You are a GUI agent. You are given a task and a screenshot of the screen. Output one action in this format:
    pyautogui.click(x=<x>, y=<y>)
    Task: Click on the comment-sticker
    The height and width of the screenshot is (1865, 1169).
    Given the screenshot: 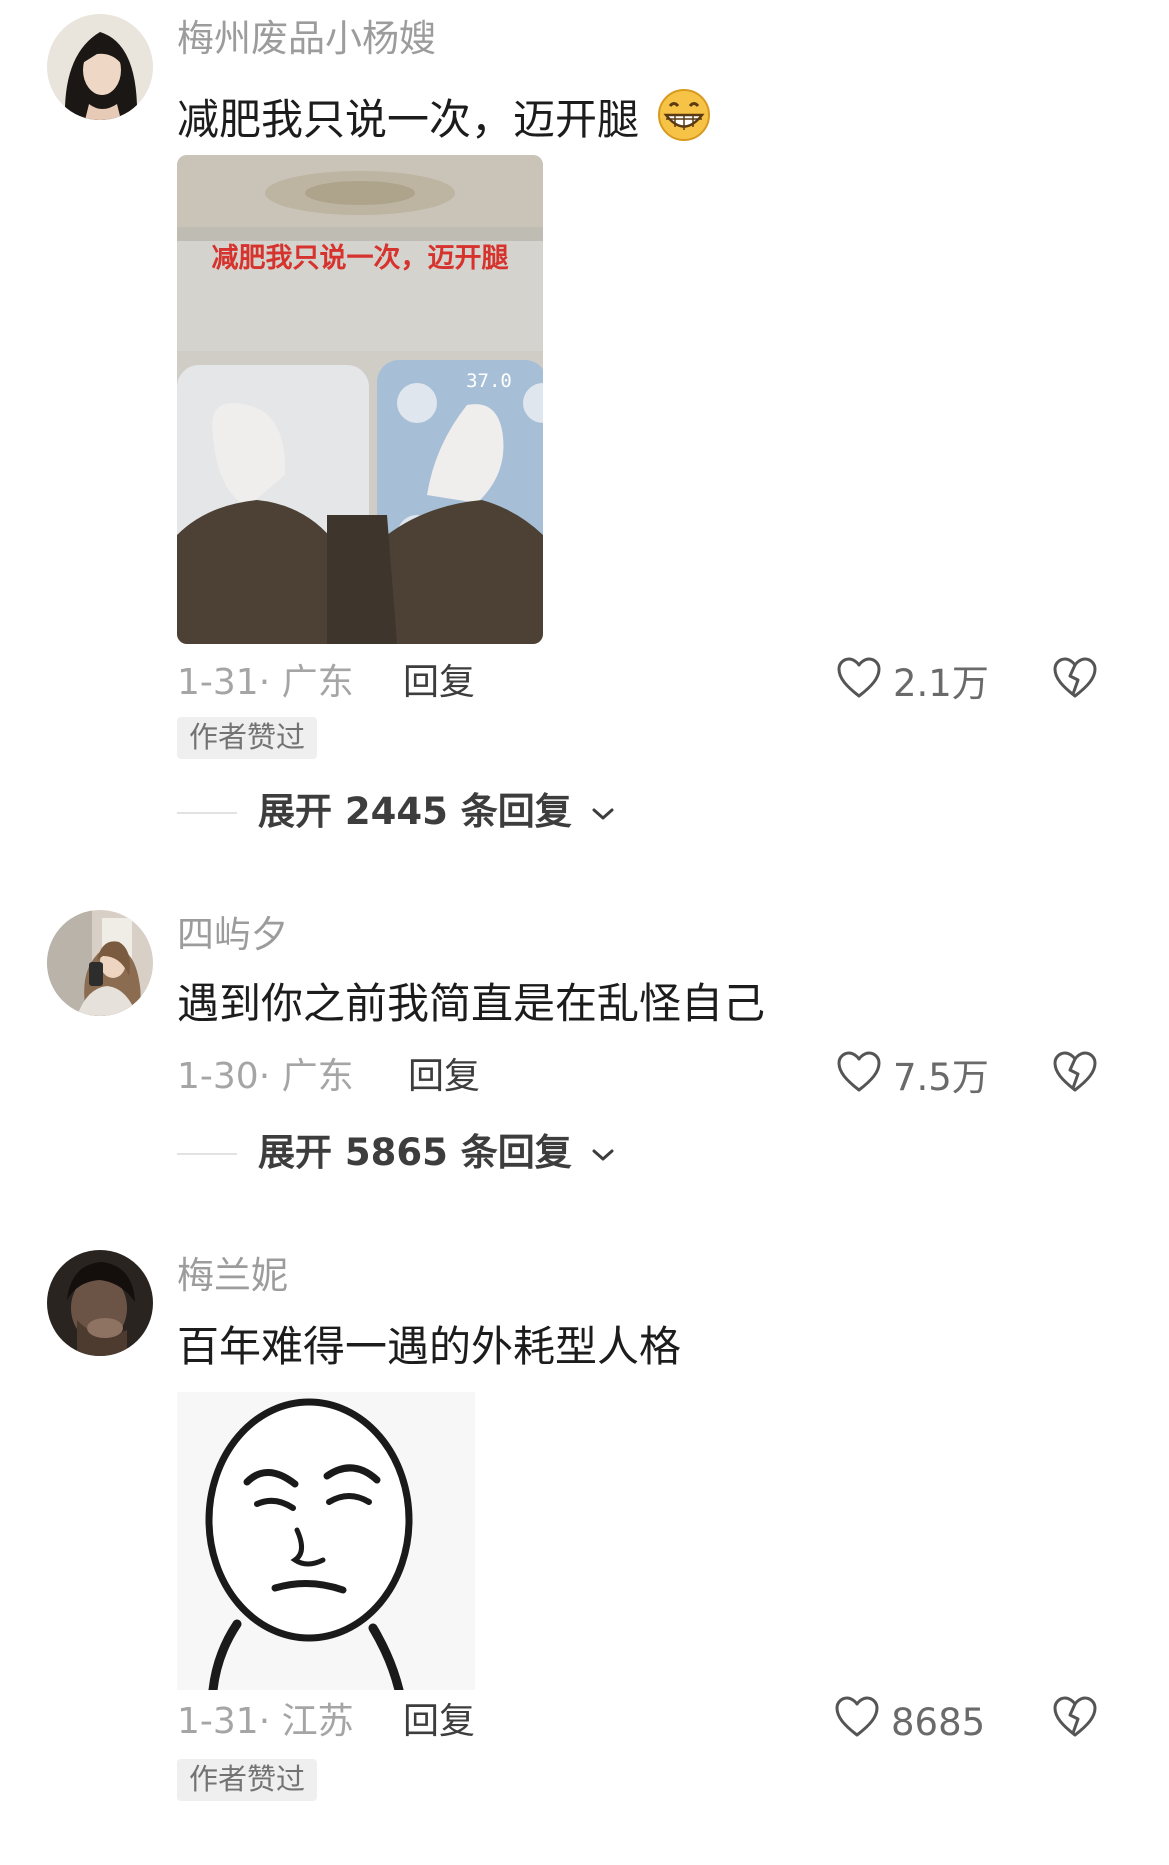 What is the action you would take?
    pyautogui.click(x=326, y=1543)
    